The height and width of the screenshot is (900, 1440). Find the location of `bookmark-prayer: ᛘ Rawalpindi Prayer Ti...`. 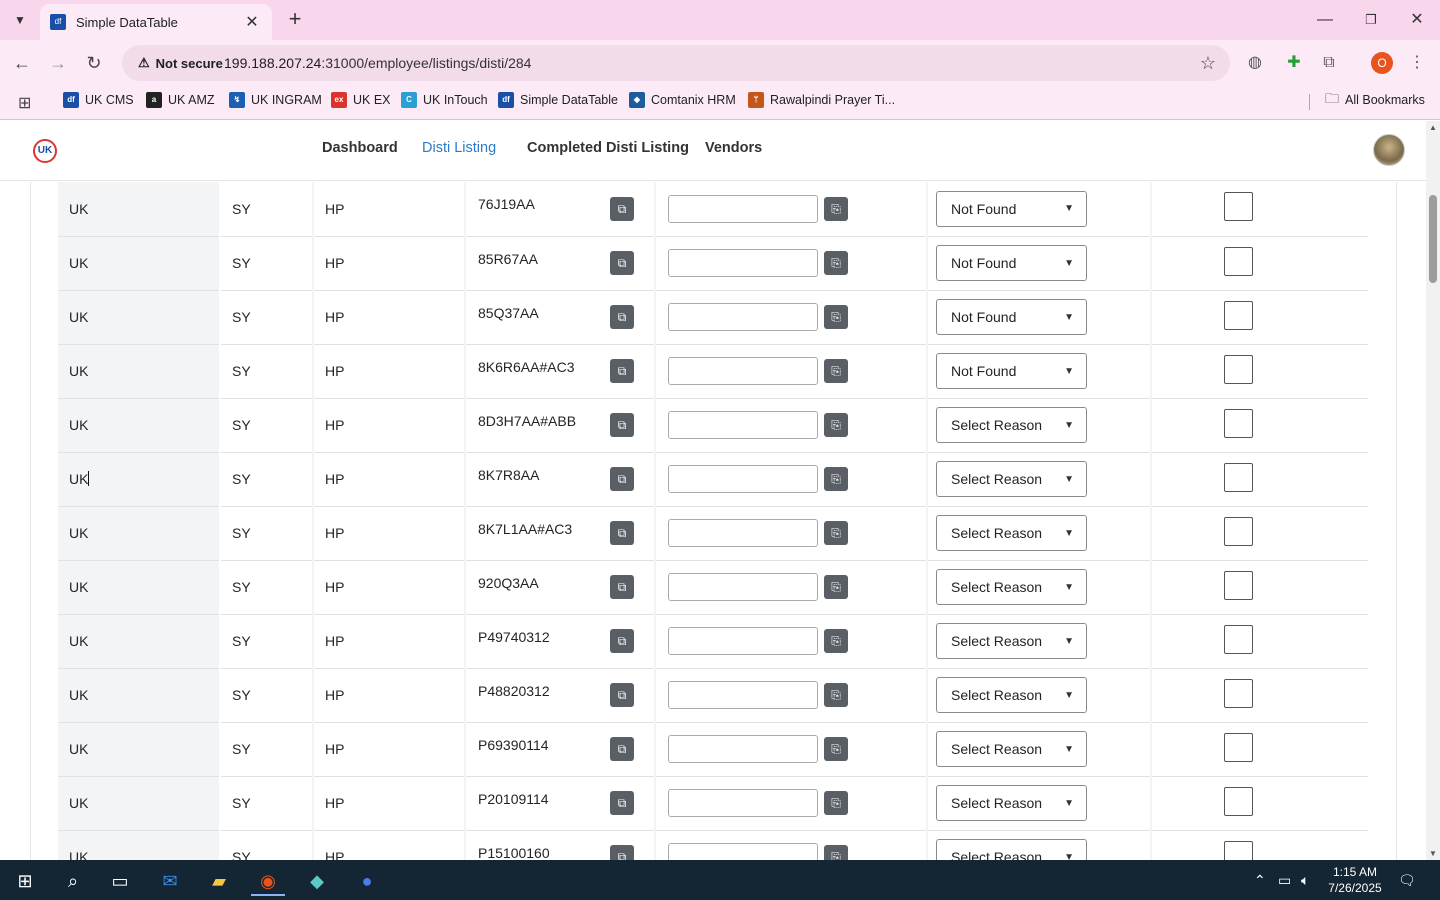

bookmark-prayer: ᛘ Rawalpindi Prayer Ti... is located at coordinates (821, 100).